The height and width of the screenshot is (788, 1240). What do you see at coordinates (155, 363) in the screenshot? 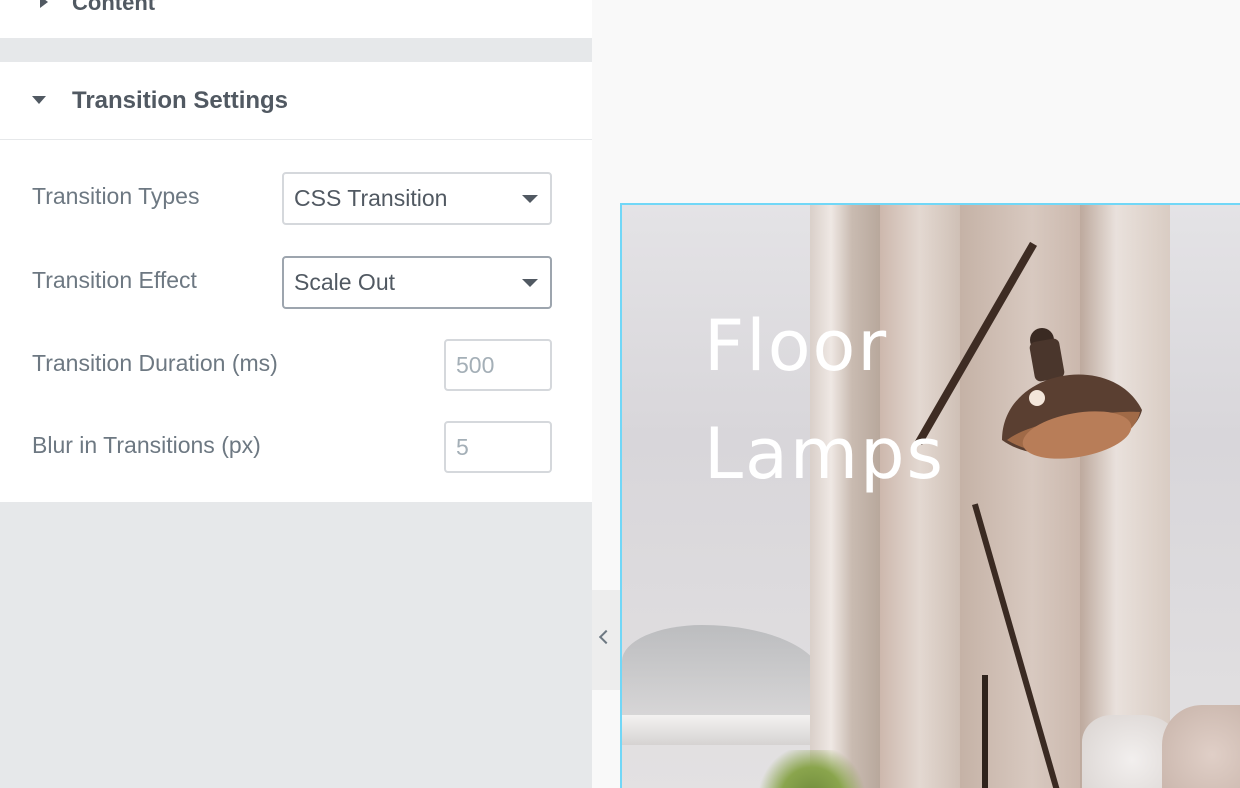
I see `transition-duration-label: Transition Duration (ms)` at bounding box center [155, 363].